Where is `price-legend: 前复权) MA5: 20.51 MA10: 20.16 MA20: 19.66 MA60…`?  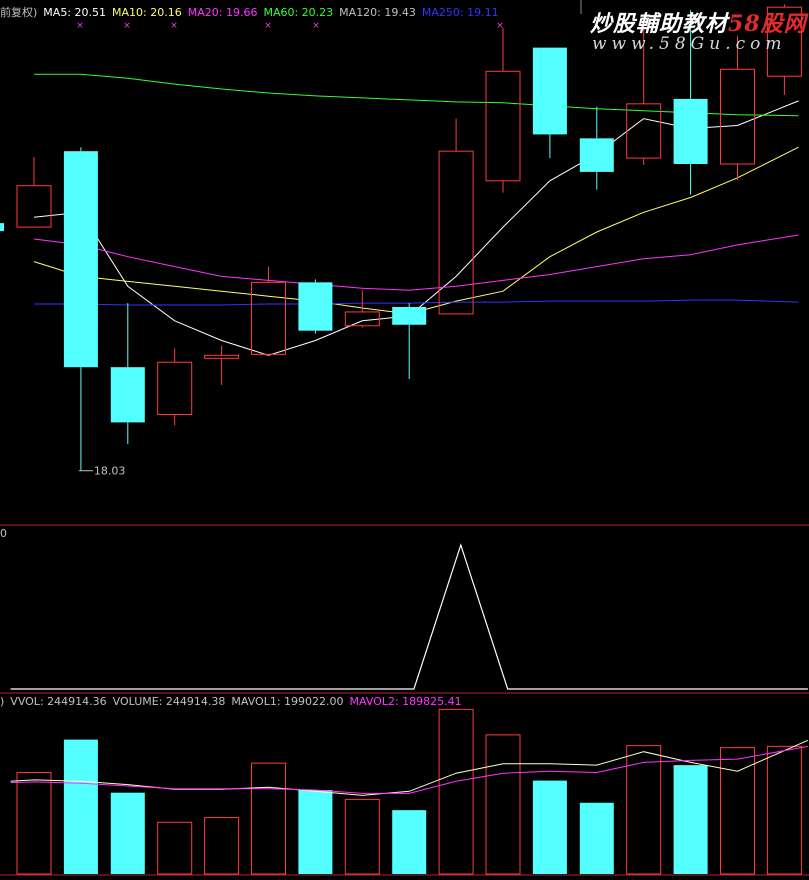
price-legend: 前复权) MA5: 20.51 MA10: 20.16 MA20: 19.66 MA60… is located at coordinates (255, 12).